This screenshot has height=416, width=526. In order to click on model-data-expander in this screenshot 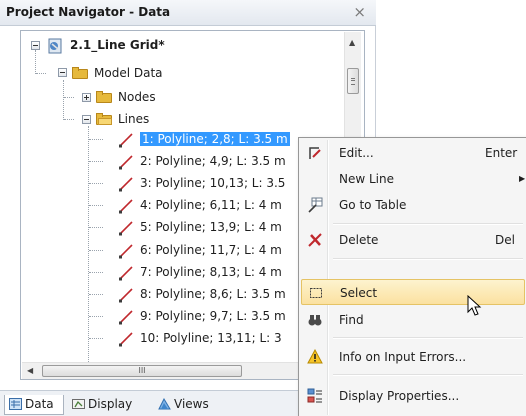, I will do `click(62, 72)`.